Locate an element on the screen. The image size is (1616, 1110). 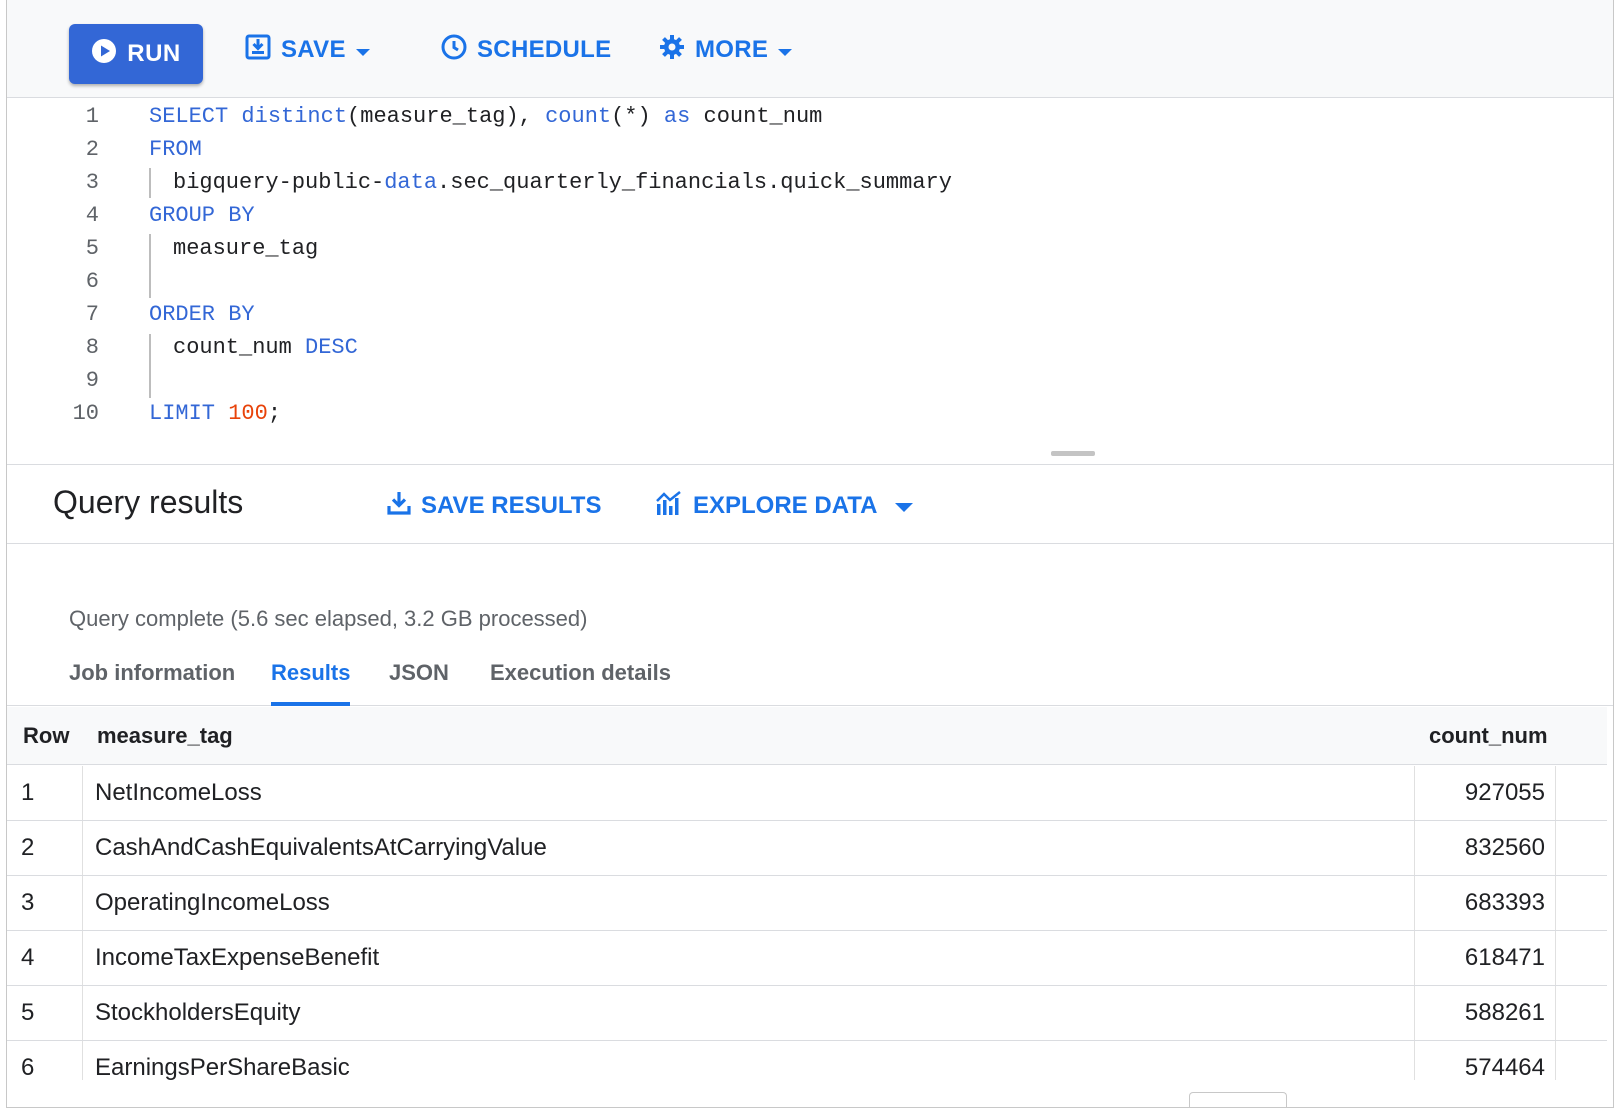
editor-toolbar: RUN SAVE SCHEDULE MORE is located at coordinates (810, 49).